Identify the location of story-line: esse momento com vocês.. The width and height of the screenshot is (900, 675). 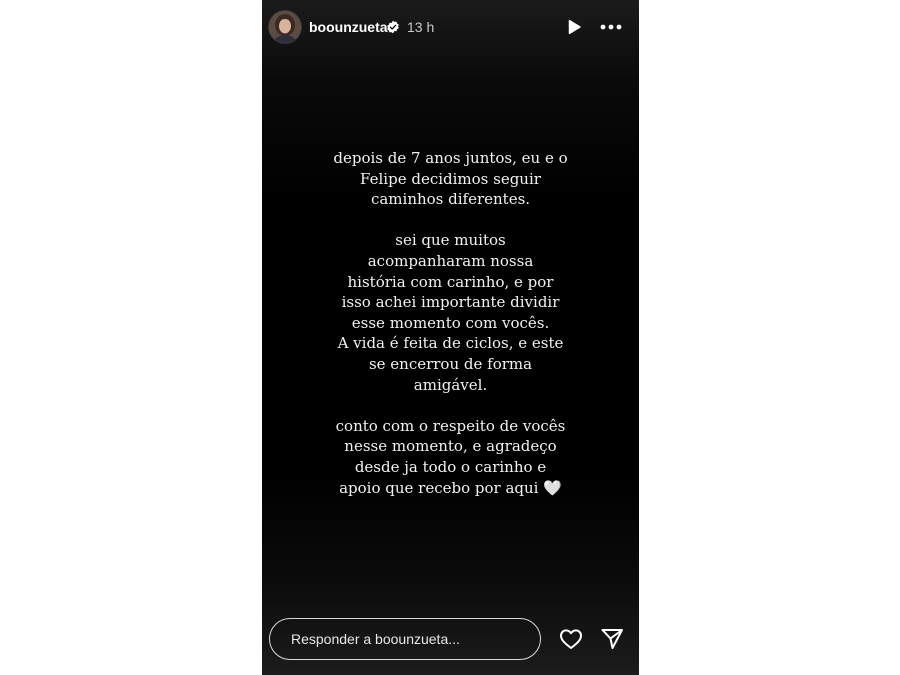
(450, 322).